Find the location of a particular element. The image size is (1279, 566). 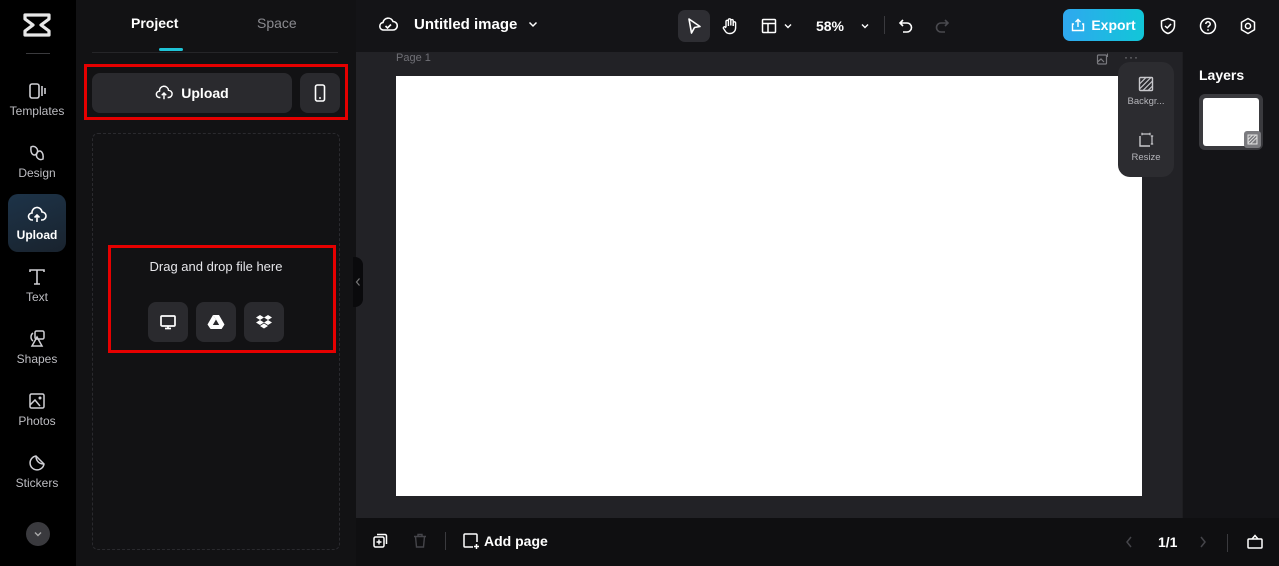

stickers-icon is located at coordinates (37, 462).